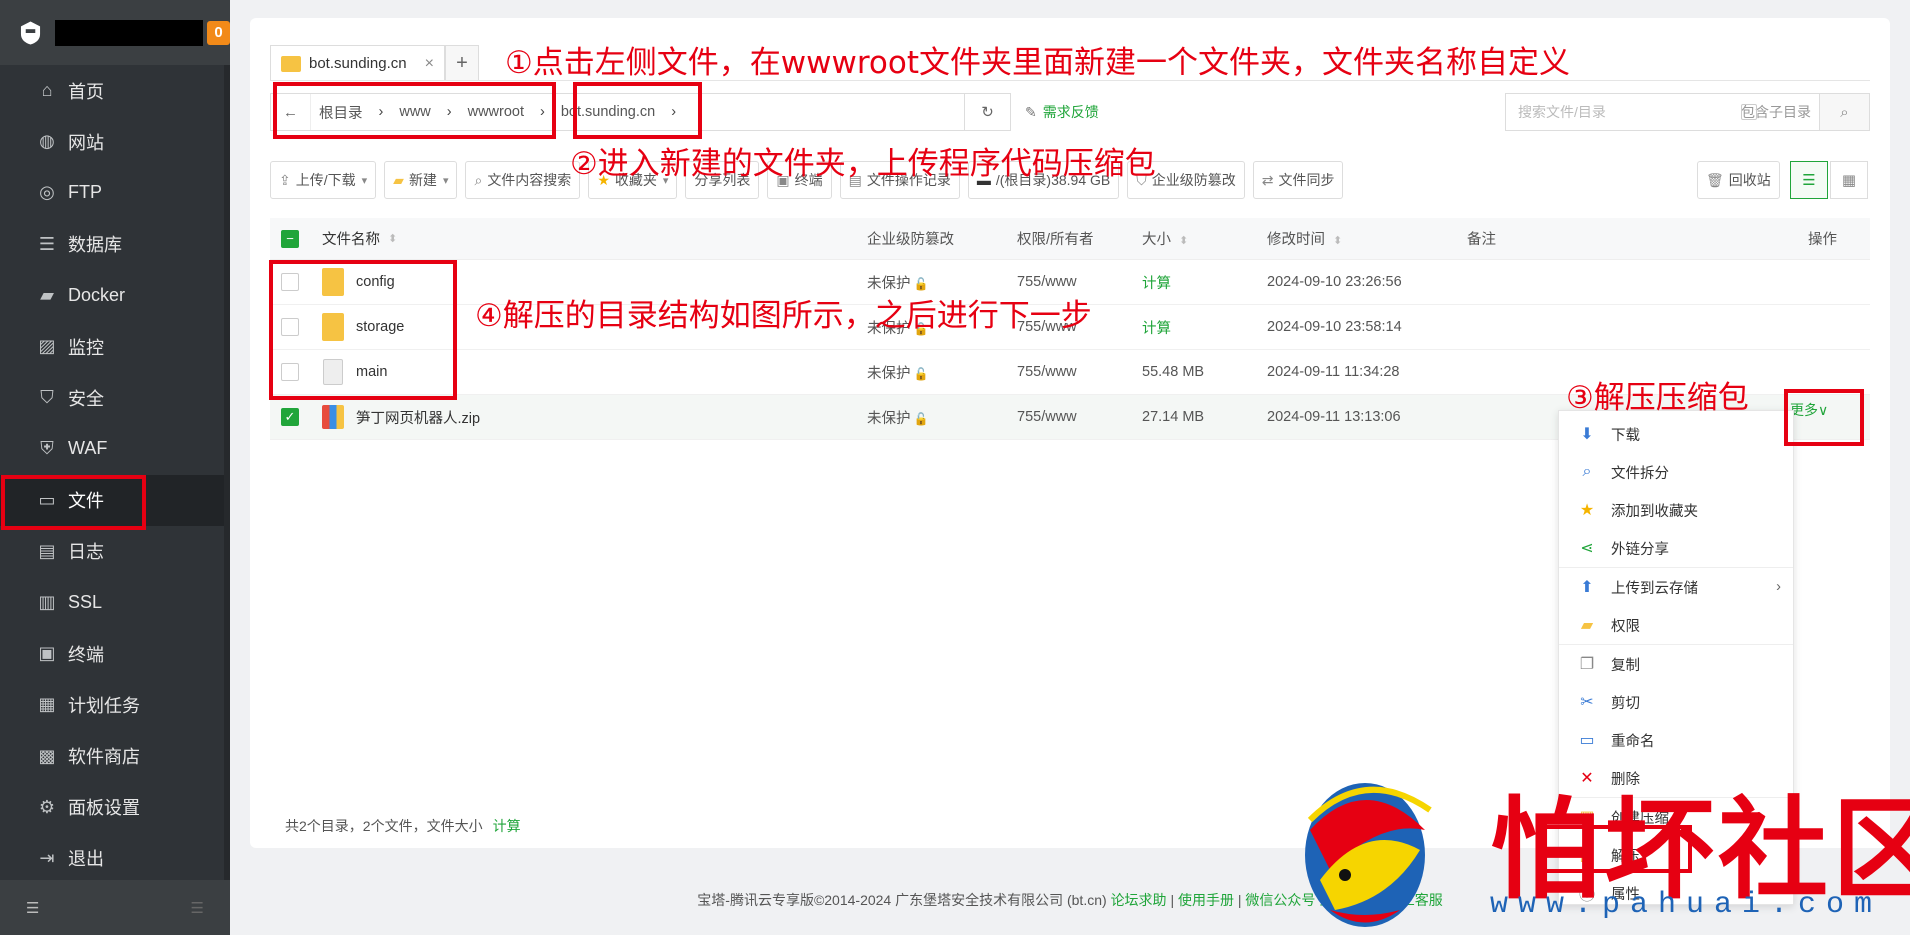 The height and width of the screenshot is (935, 1910). Describe the element at coordinates (30, 32) in the screenshot. I see `logo-icon` at that location.